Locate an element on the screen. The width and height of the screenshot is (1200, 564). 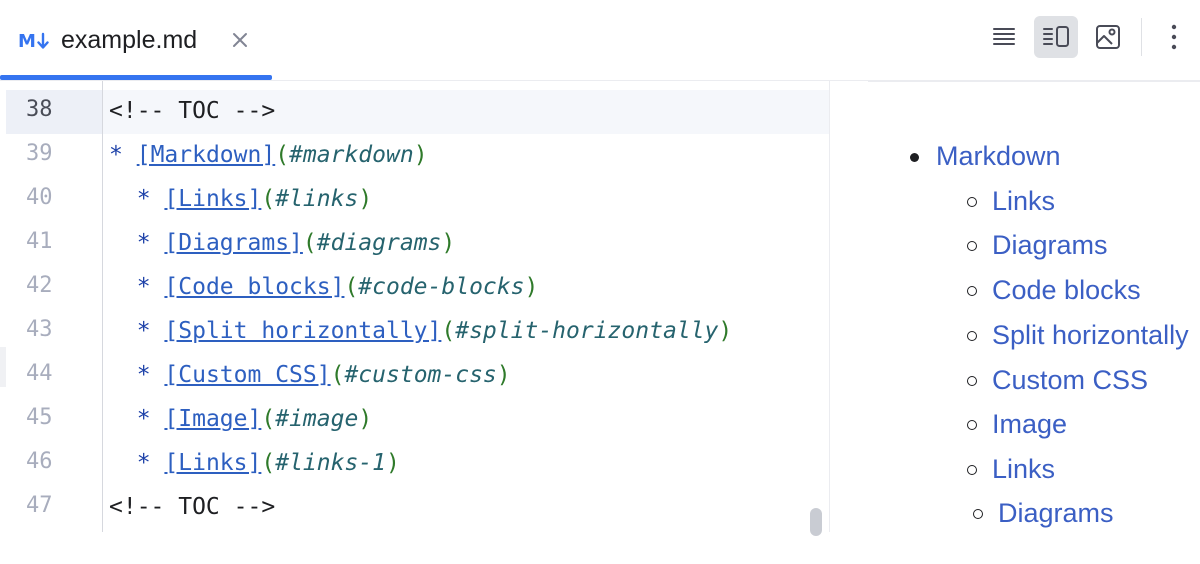
preview-link-markdown: Markdown is located at coordinates (998, 156).